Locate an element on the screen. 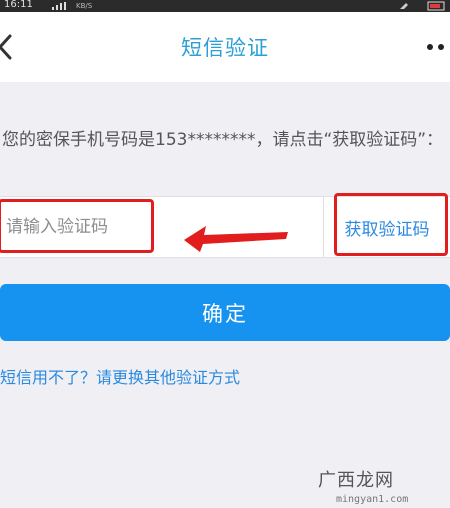 The image size is (450, 508). battery-icon is located at coordinates (422, 6).